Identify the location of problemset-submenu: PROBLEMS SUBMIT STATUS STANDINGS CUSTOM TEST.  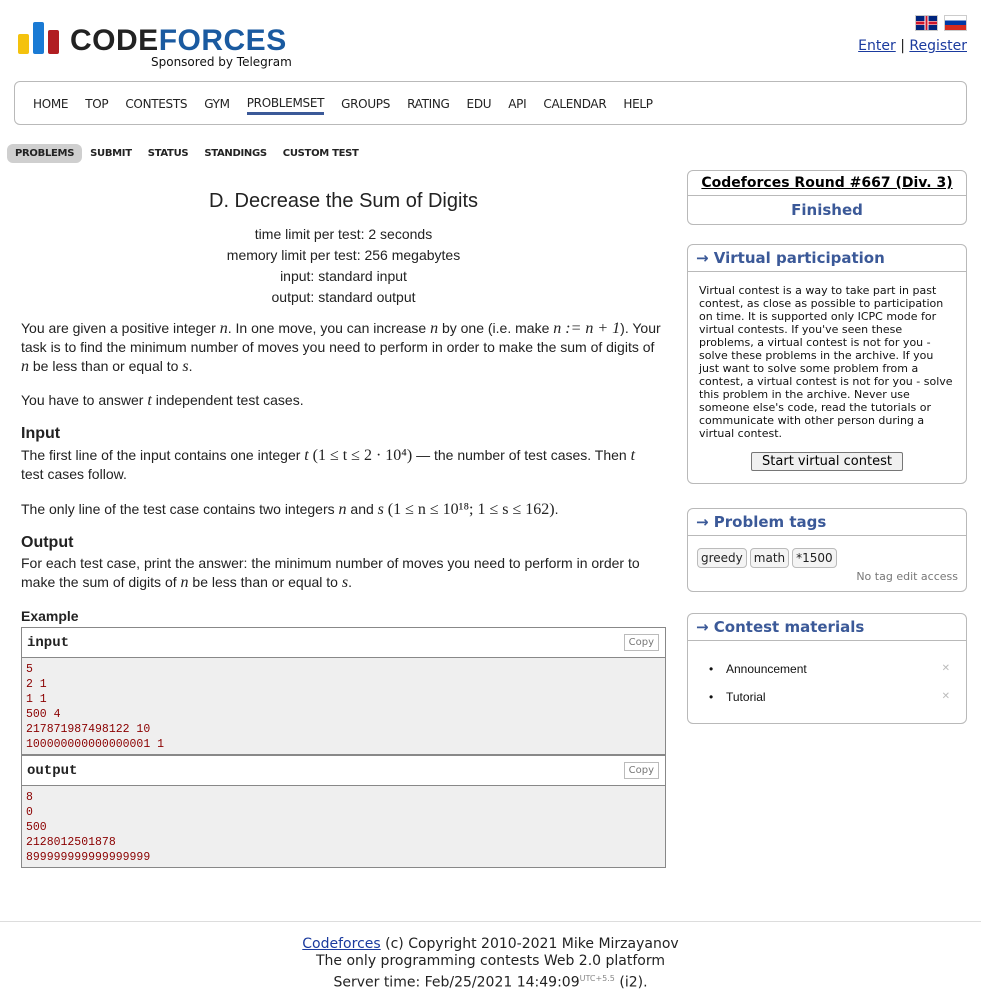
(187, 153).